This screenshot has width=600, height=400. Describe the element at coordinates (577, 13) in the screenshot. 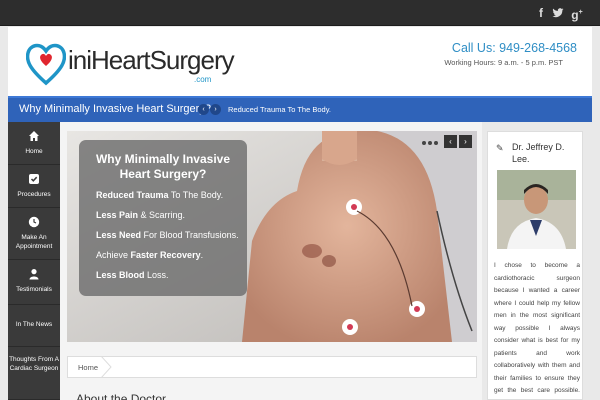

I see `google-plus-icon: g+` at that location.